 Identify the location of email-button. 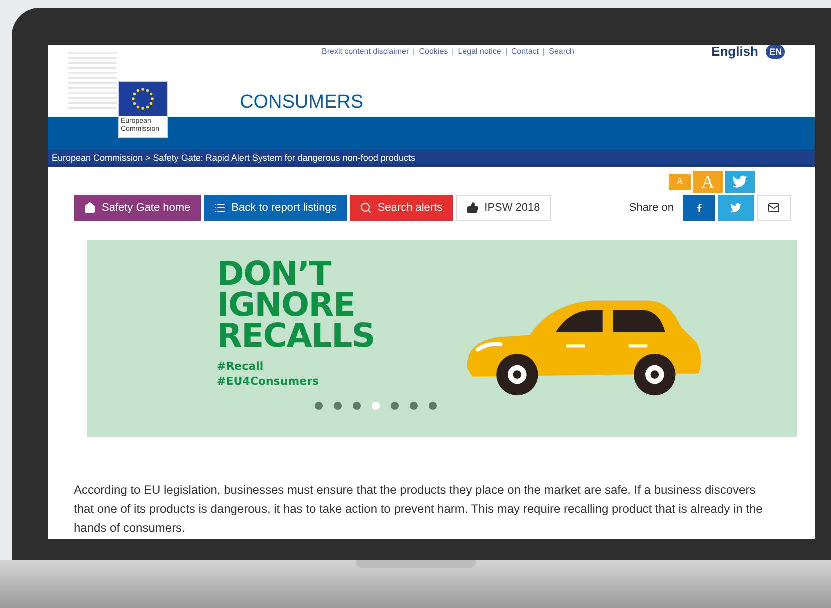
(774, 208).